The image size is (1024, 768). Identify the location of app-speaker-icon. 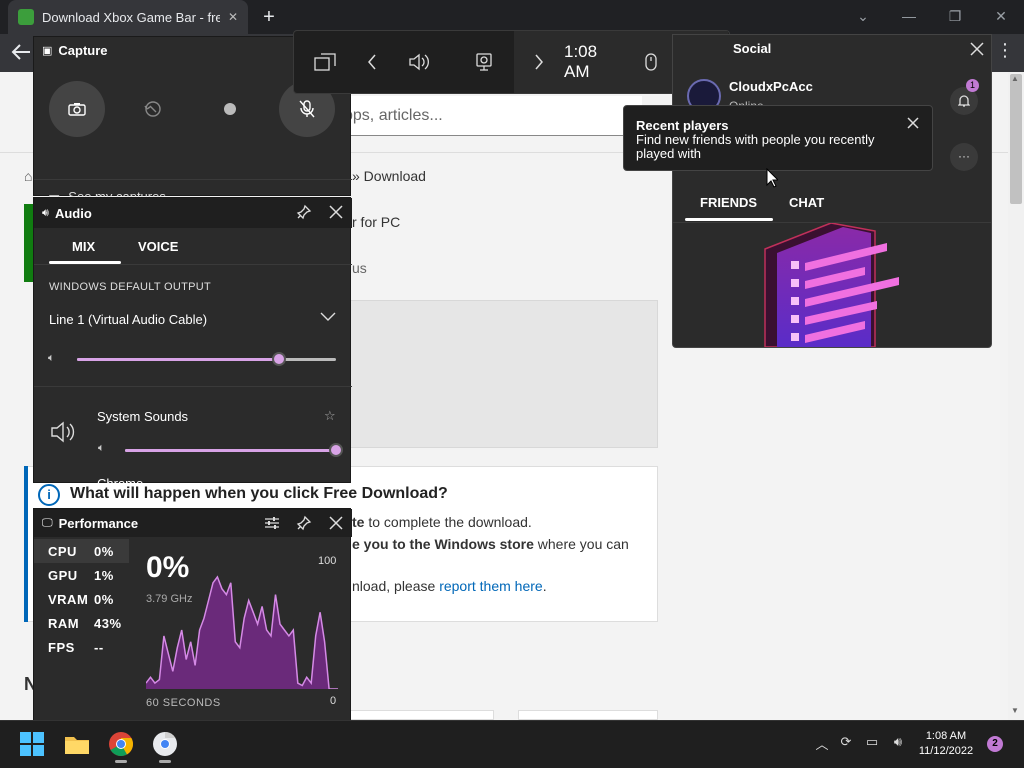
(64, 432).